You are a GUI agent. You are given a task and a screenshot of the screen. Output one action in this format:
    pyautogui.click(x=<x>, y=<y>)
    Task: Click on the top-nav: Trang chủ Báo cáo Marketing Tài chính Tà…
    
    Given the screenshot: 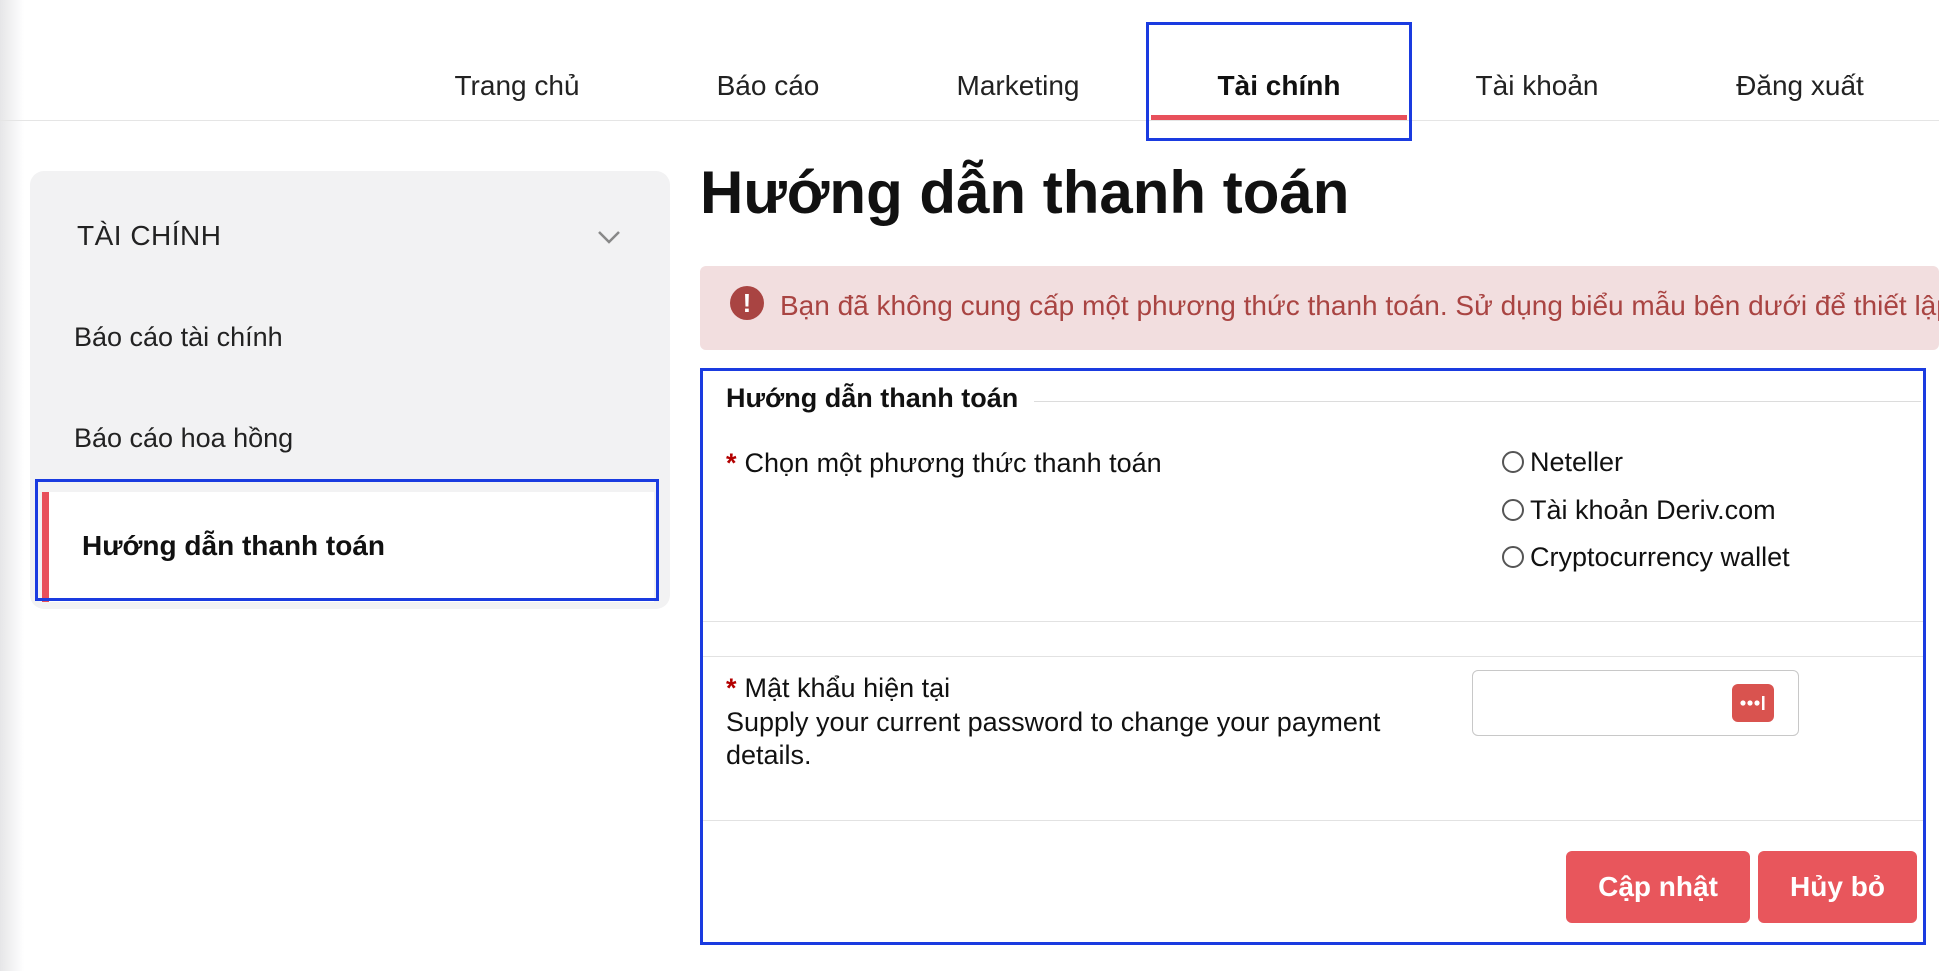 What is the action you would take?
    pyautogui.click(x=969, y=60)
    